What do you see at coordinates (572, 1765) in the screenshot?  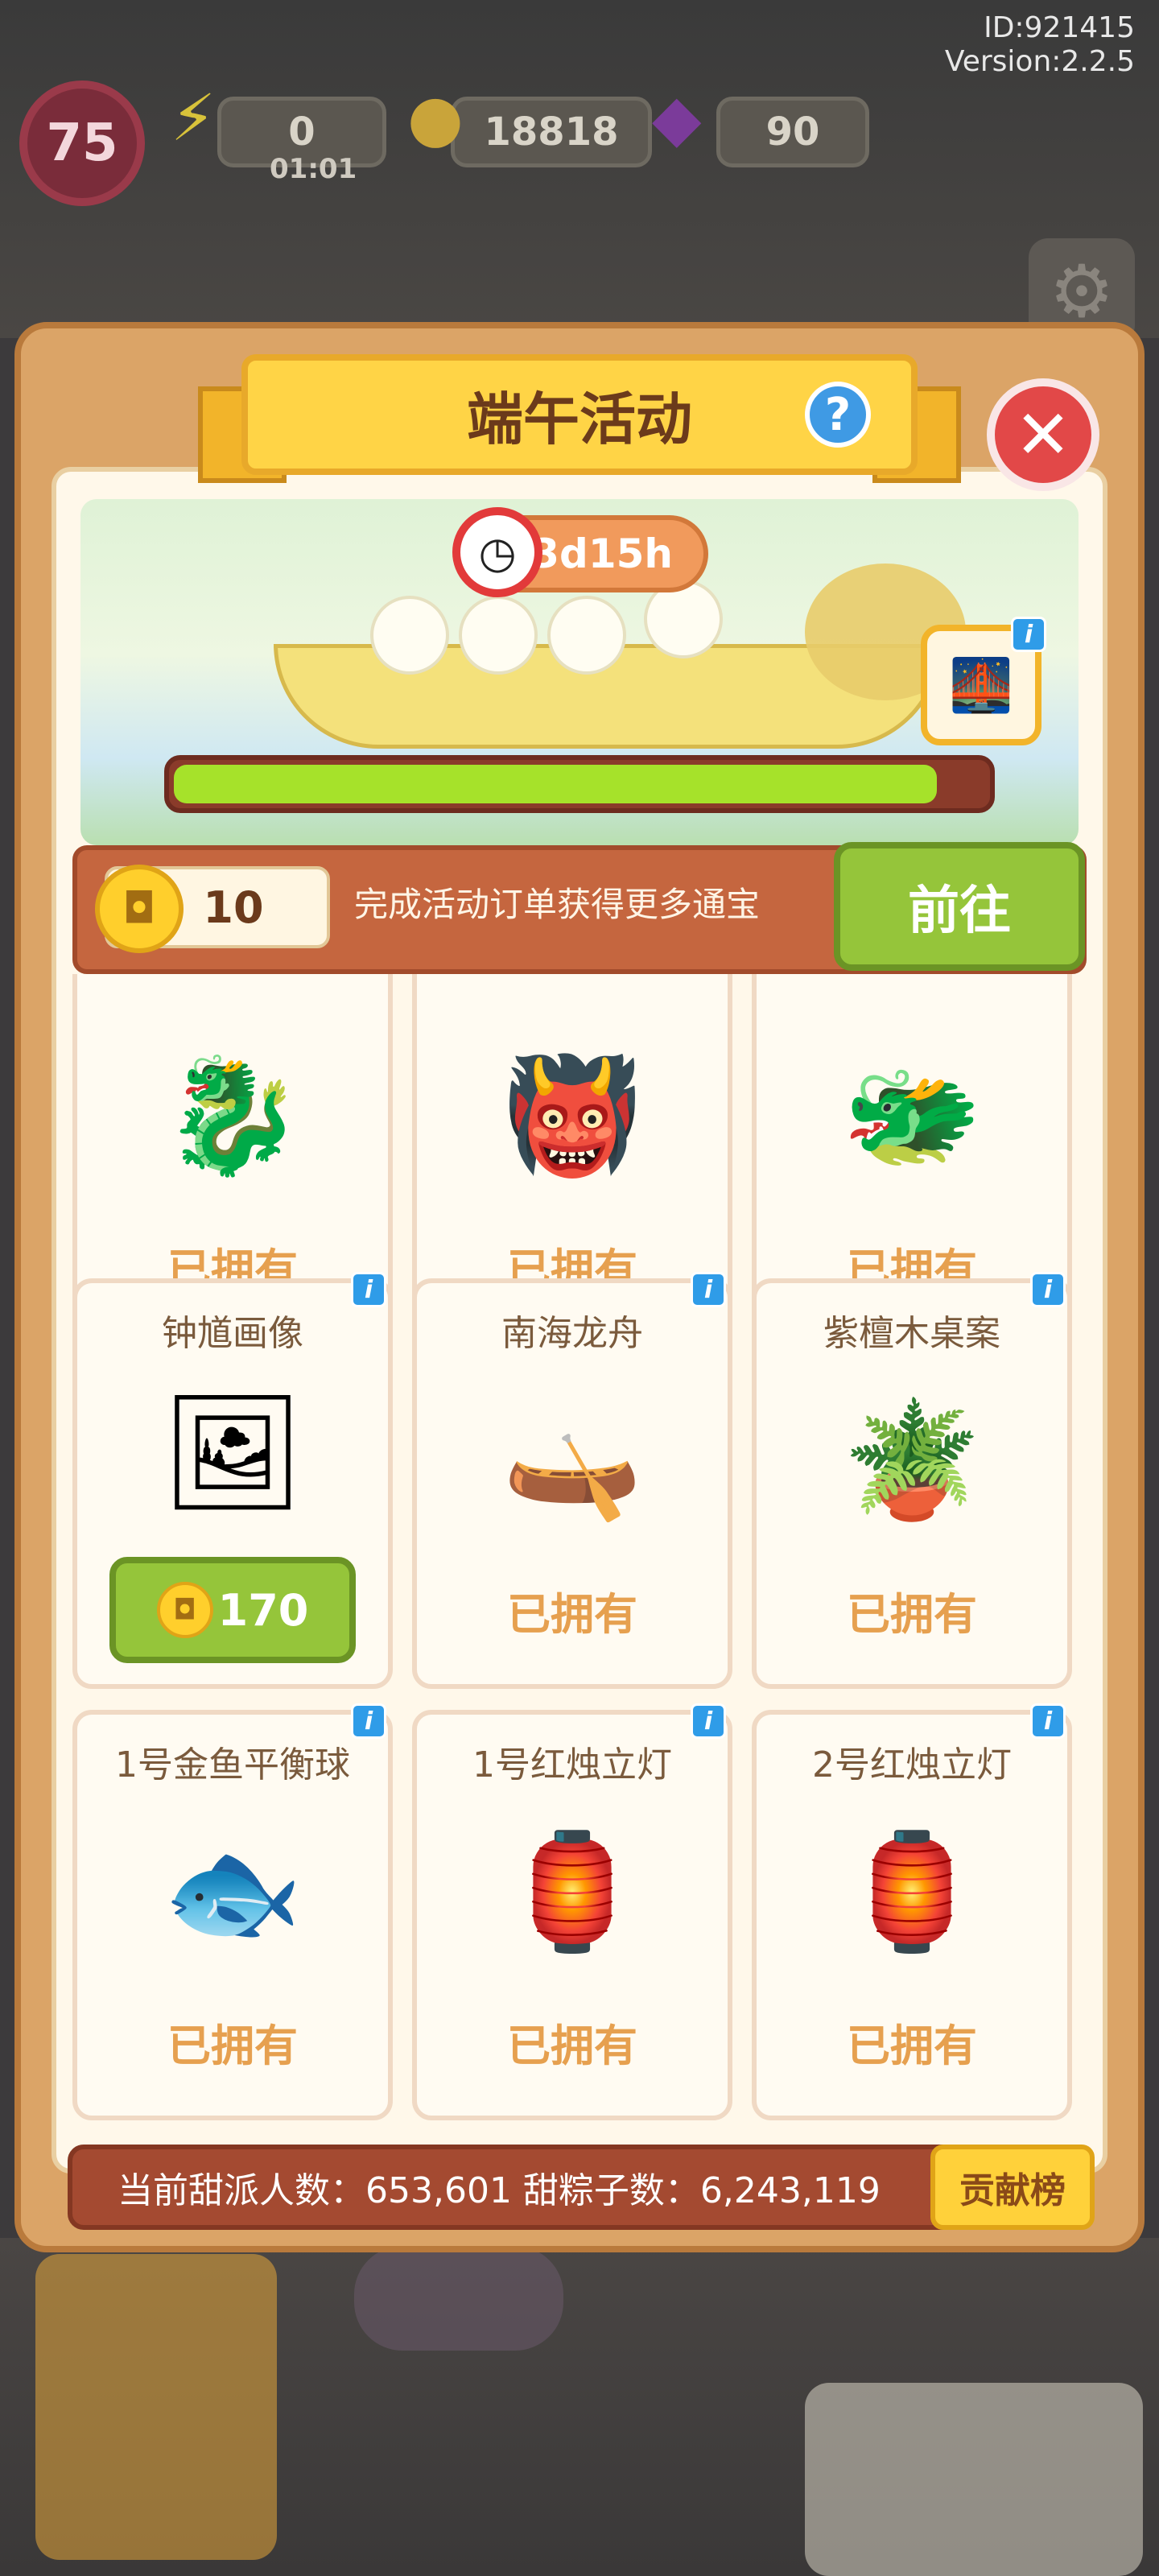 I see `item-name: 1号红烛立灯` at bounding box center [572, 1765].